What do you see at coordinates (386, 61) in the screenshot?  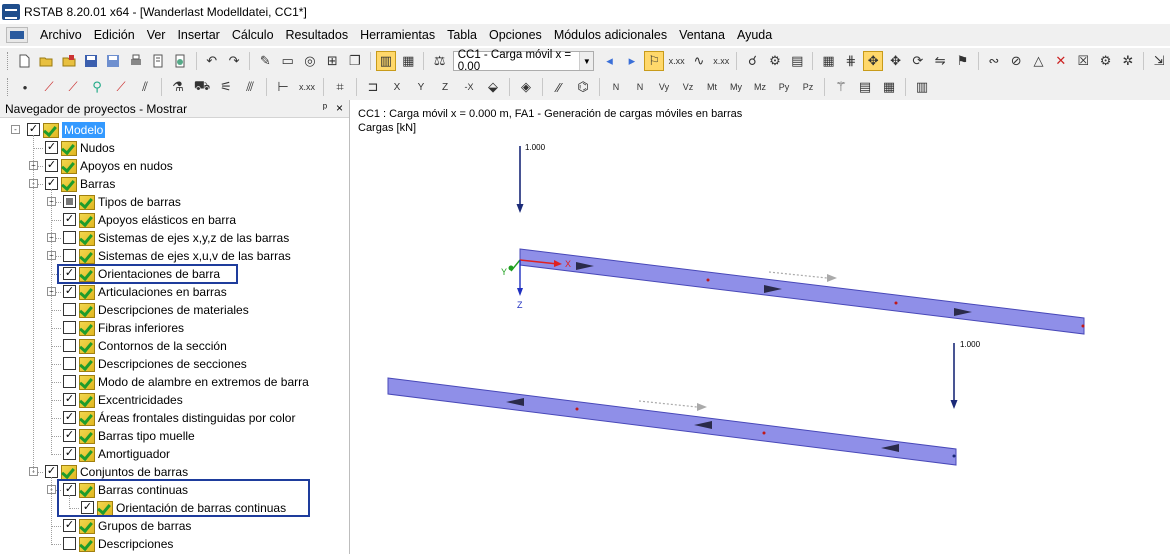 I see `navigator-toggle-icon: ▥` at bounding box center [386, 61].